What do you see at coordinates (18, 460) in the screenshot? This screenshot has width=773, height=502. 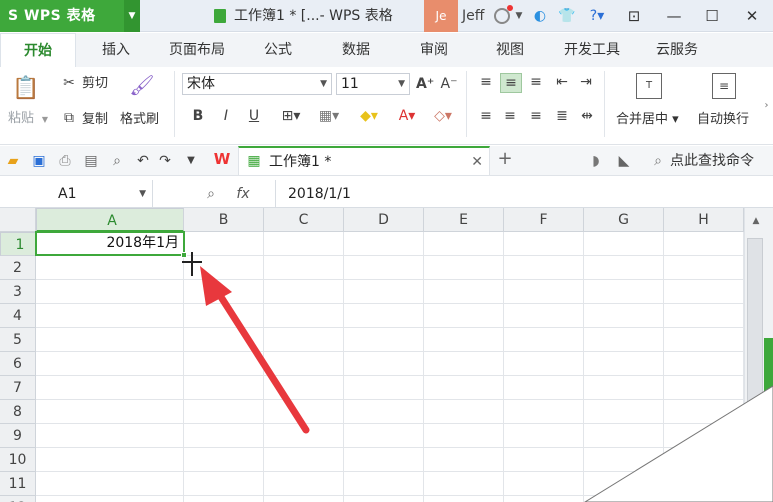 I see `row-header-10: 10` at bounding box center [18, 460].